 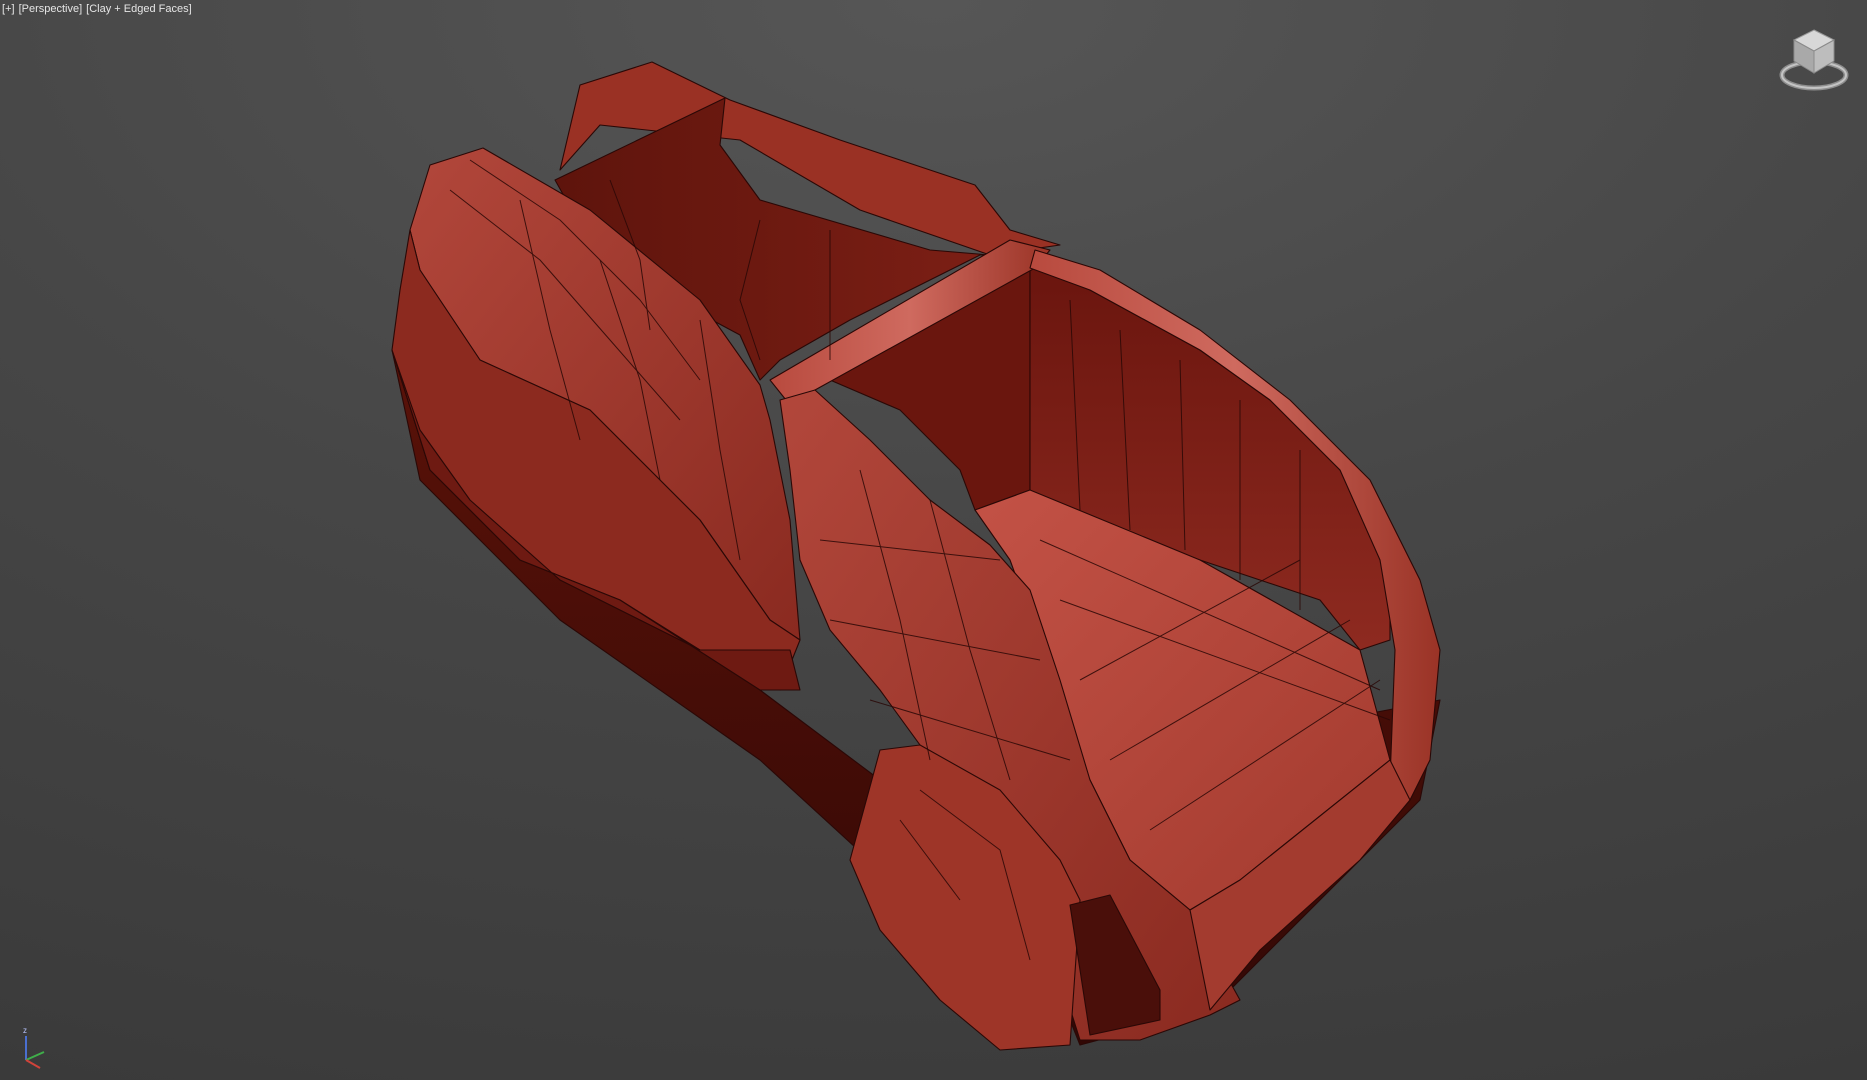 I want to click on viewcube-icon, so click(x=1814, y=60).